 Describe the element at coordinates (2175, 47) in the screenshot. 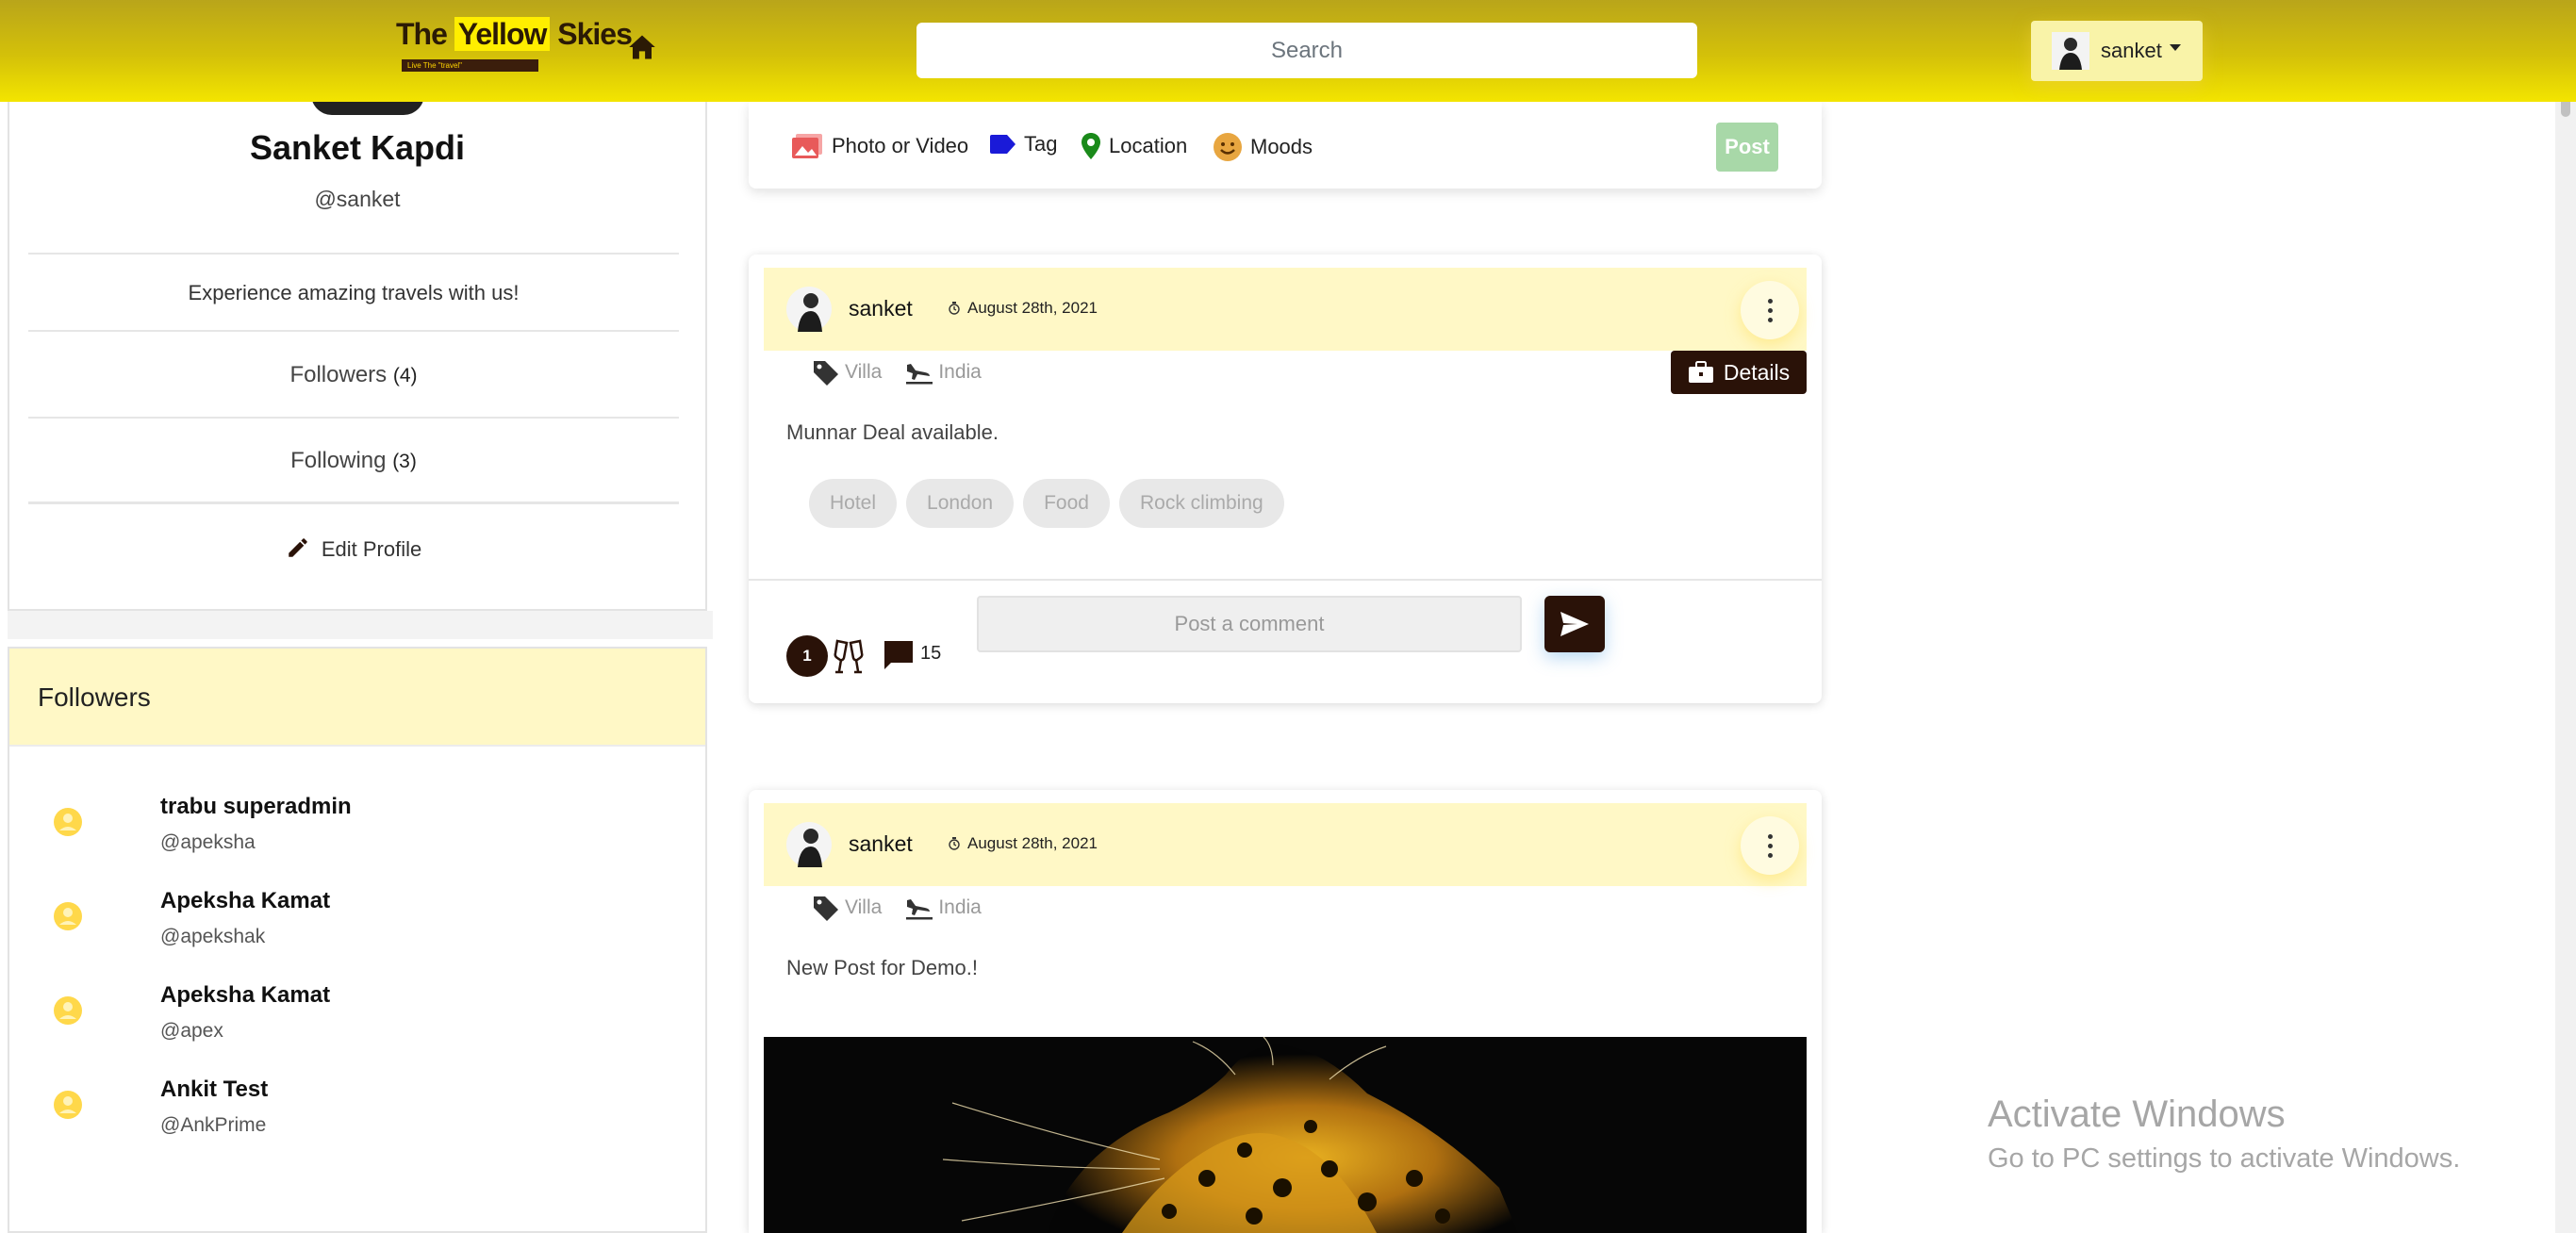

I see `chevron-down-icon` at that location.